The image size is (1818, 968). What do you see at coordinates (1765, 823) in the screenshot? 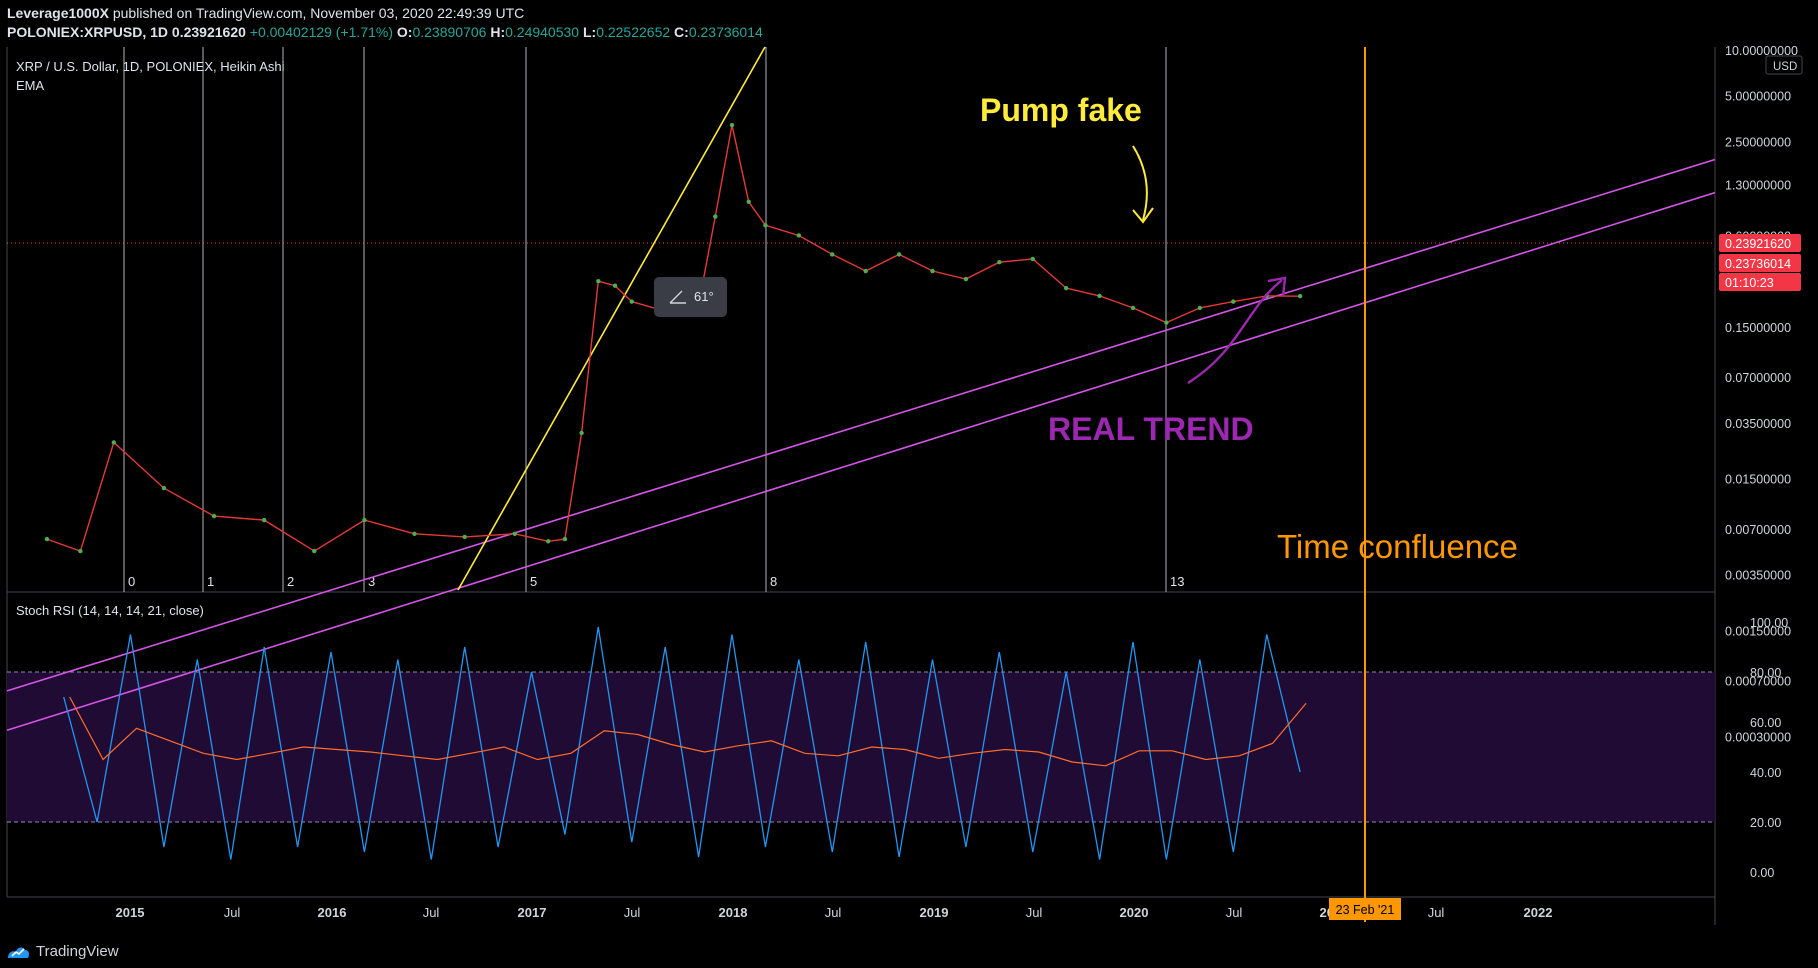
I see `stoch-tick-label: 20.00` at bounding box center [1765, 823].